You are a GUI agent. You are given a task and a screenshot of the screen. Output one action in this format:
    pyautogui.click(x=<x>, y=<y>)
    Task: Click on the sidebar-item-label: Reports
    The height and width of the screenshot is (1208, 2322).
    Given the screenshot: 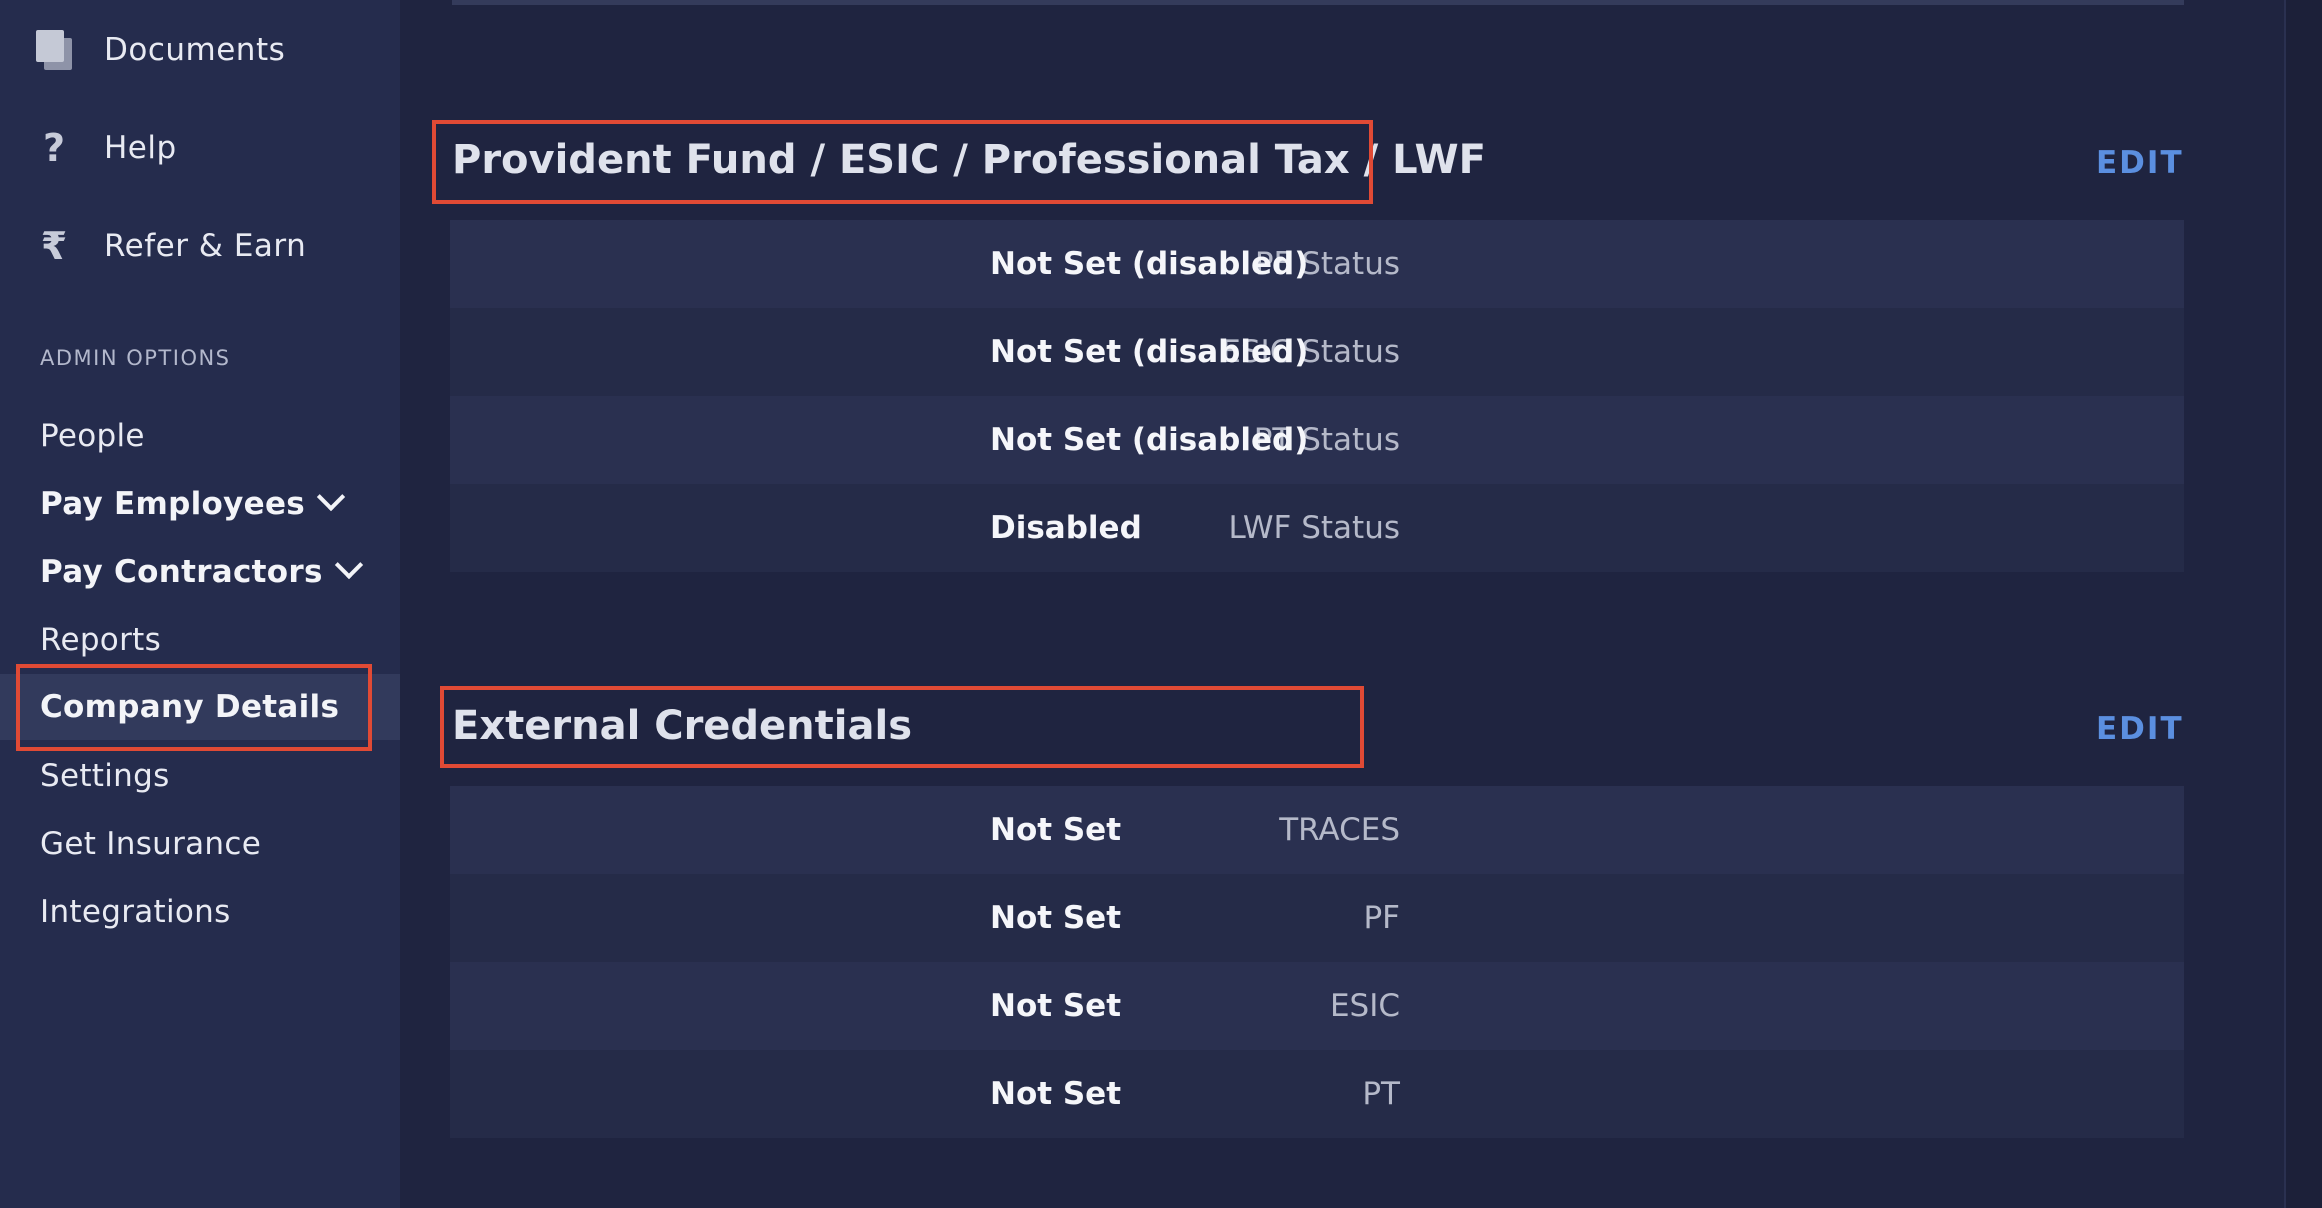 What is the action you would take?
    pyautogui.click(x=101, y=640)
    